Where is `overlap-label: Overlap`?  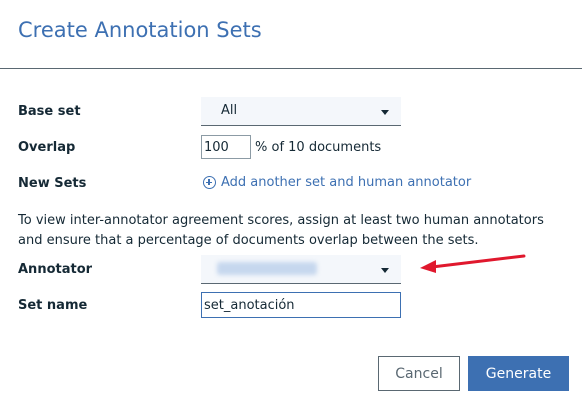 overlap-label: Overlap is located at coordinates (47, 147).